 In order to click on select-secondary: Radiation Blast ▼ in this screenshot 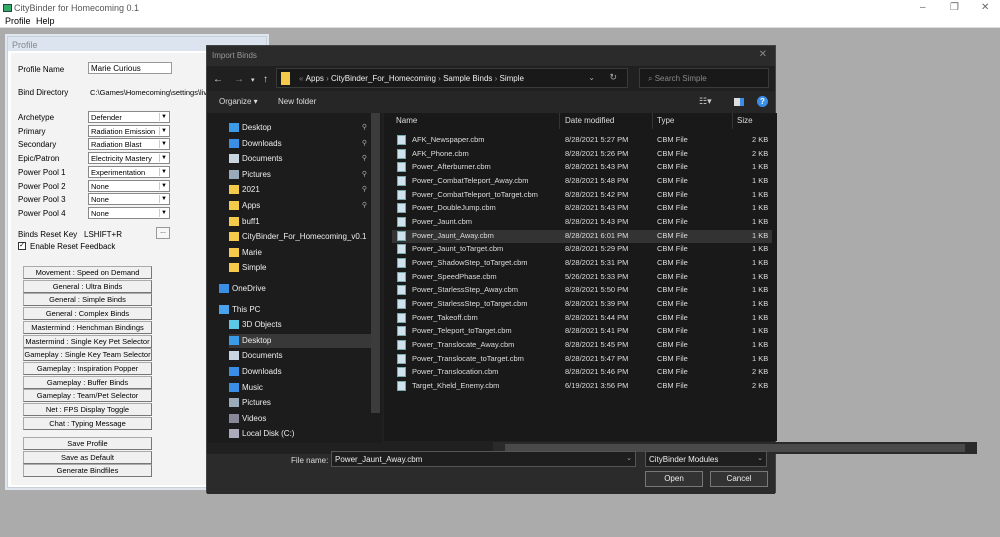, I will do `click(129, 144)`.